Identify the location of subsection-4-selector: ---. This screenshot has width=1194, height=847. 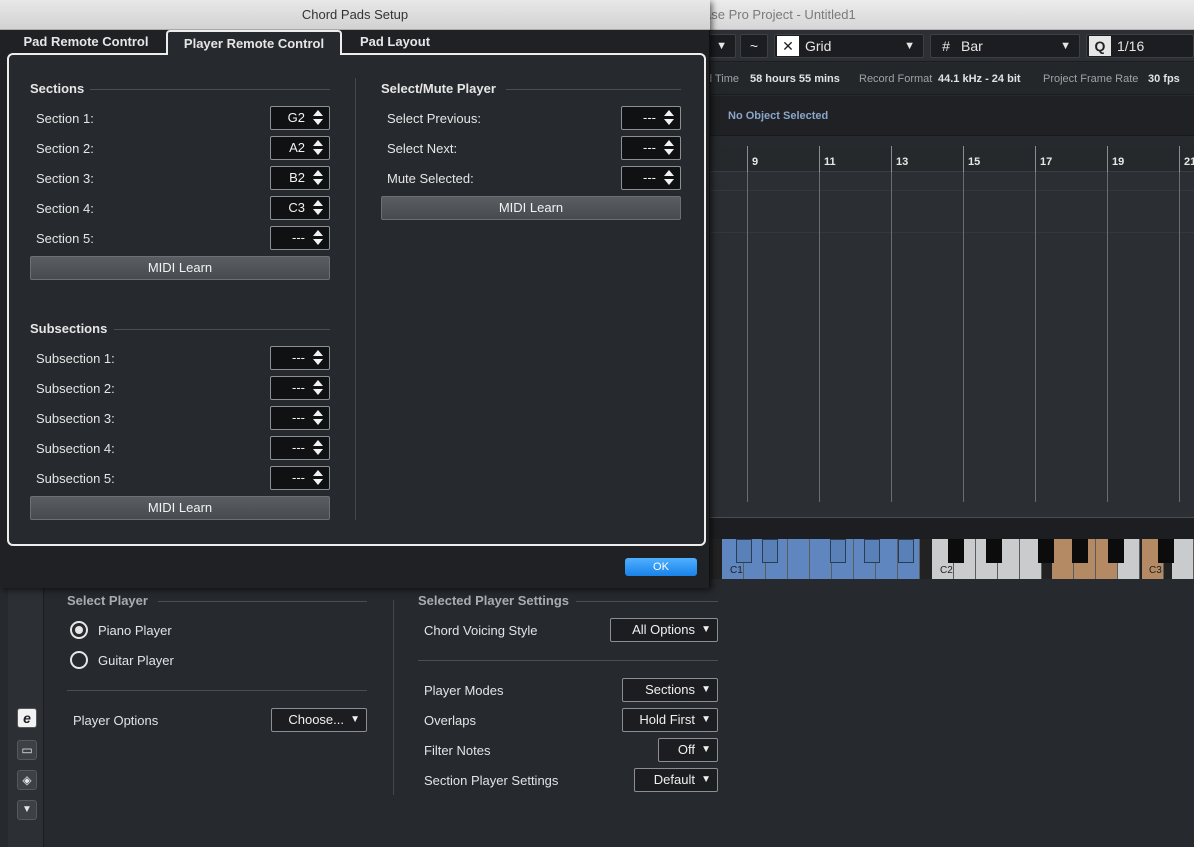
(300, 448).